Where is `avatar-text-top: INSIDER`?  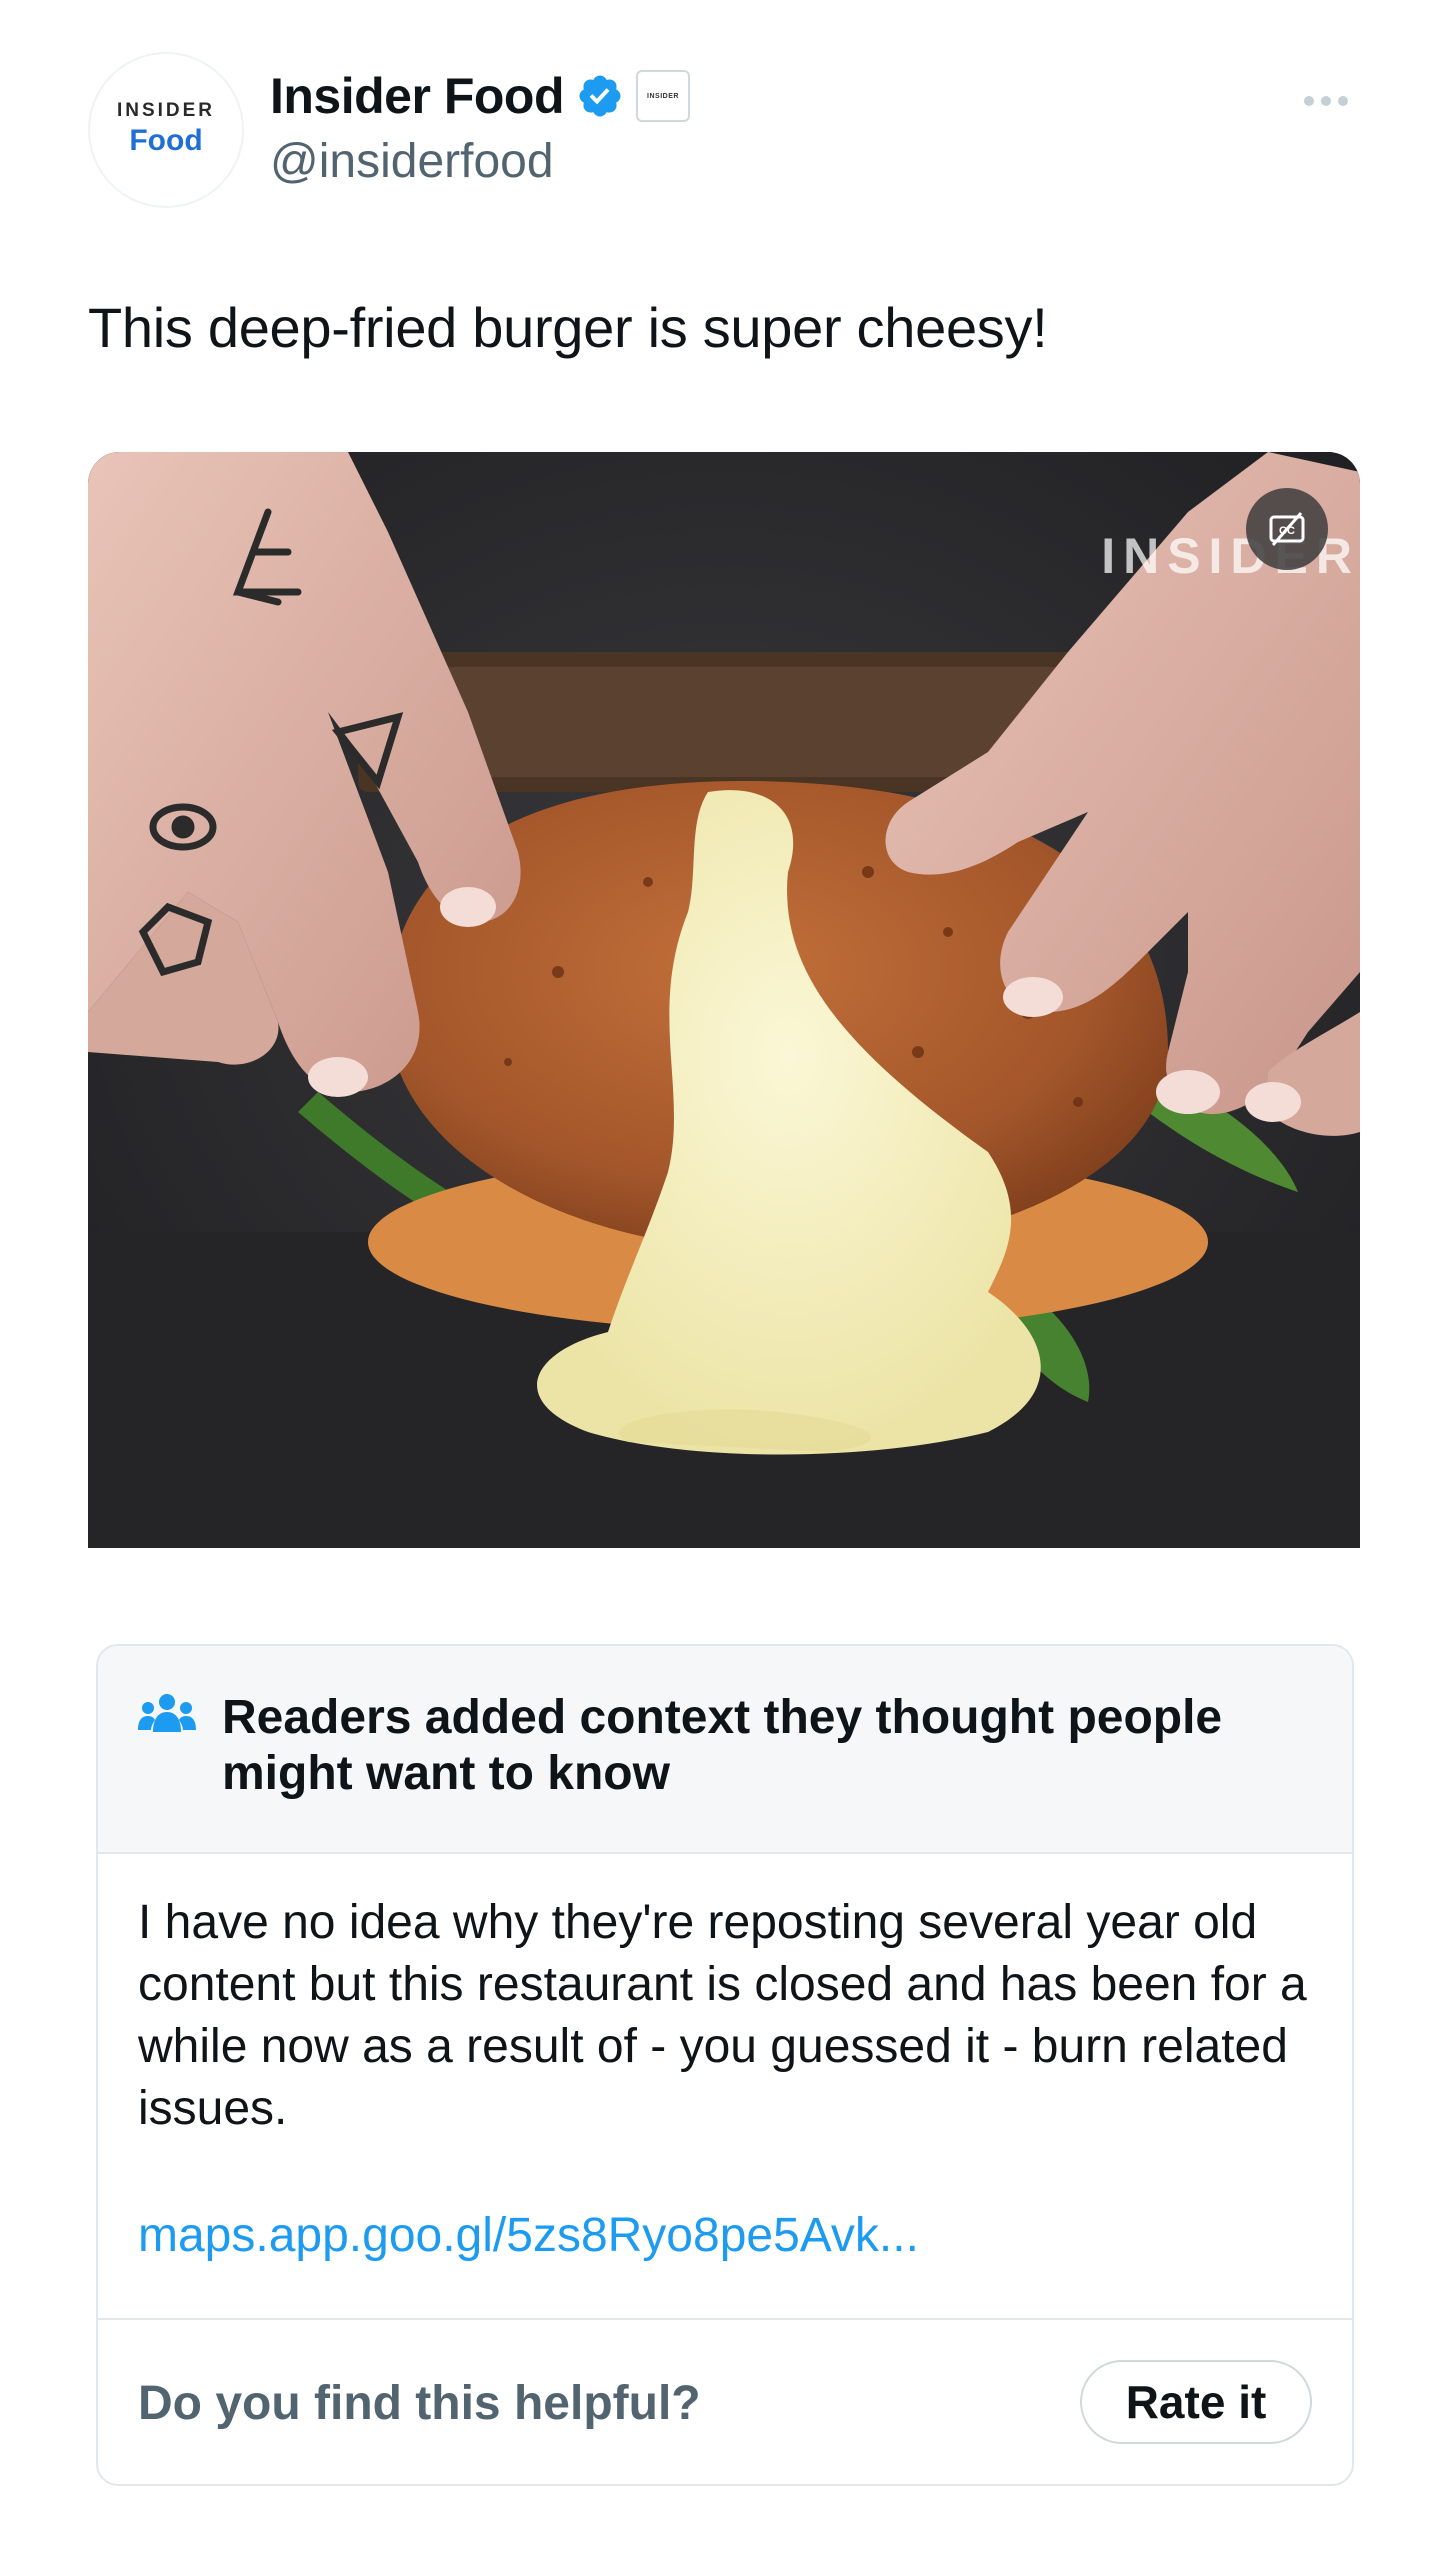
avatar-text-top: INSIDER is located at coordinates (166, 111).